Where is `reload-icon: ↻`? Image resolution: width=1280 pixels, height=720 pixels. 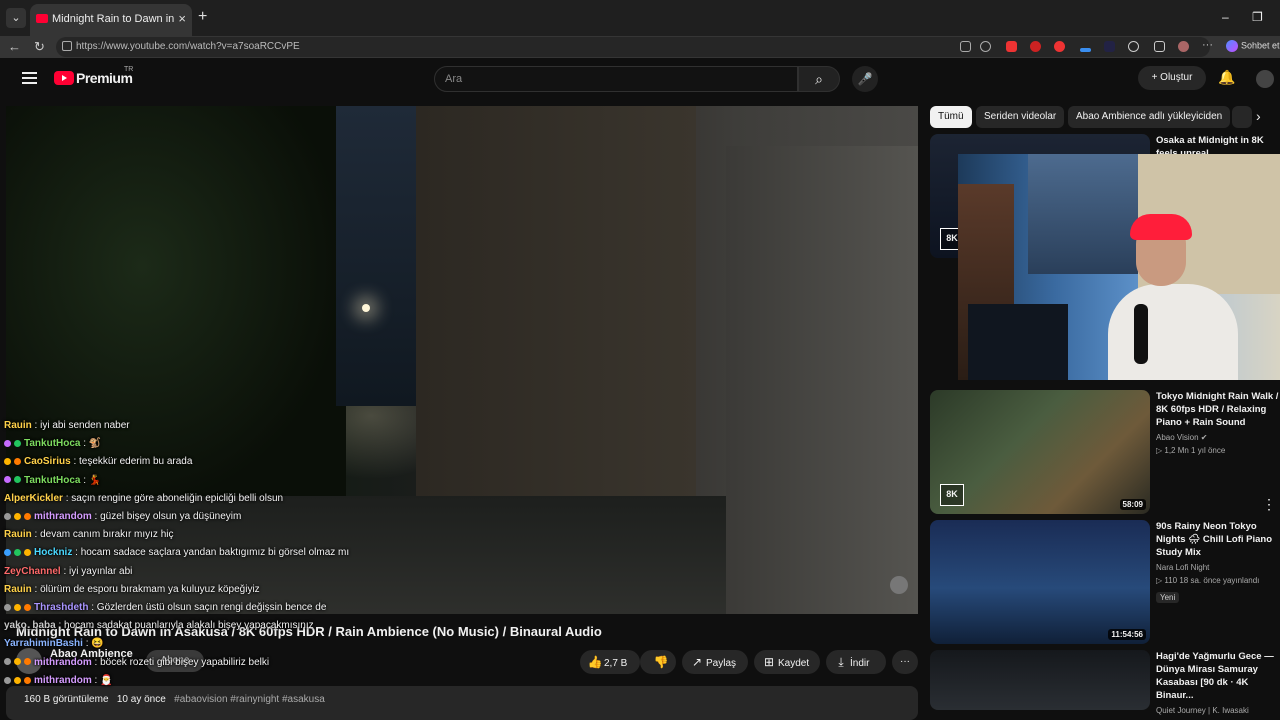 reload-icon: ↻ is located at coordinates (39, 47).